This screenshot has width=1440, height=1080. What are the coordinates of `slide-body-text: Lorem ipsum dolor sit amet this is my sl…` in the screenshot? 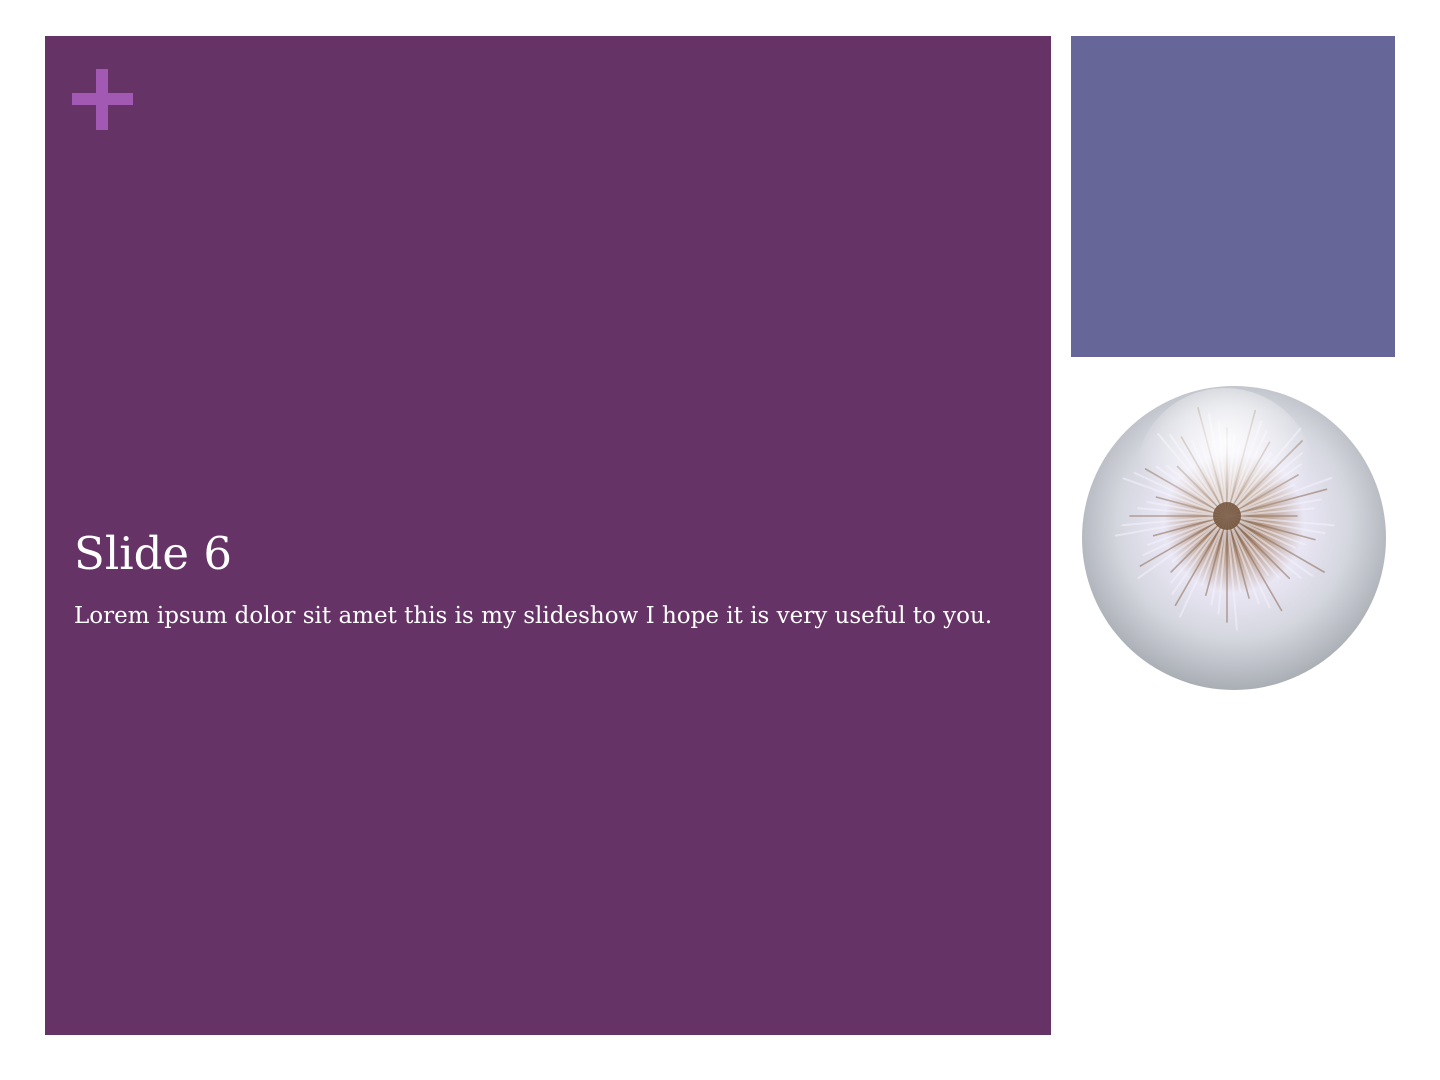 It's located at (549, 616).